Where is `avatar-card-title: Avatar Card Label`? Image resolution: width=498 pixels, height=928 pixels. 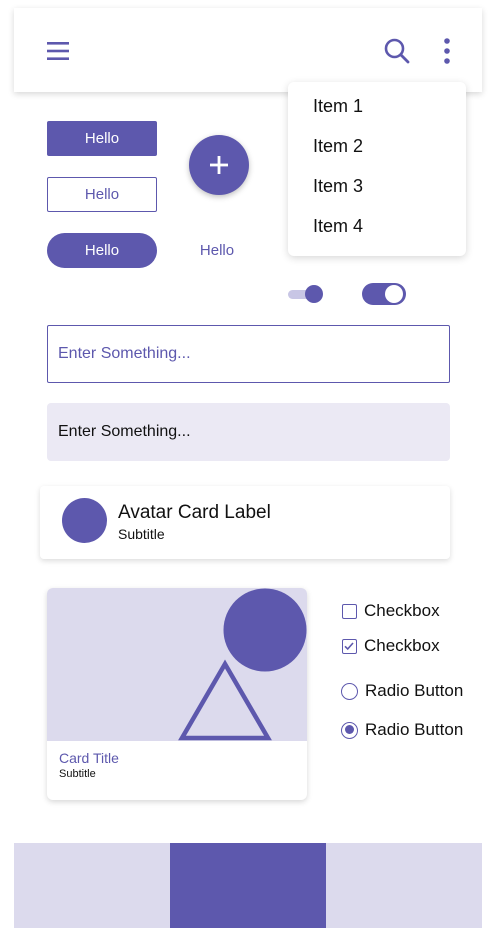 avatar-card-title: Avatar Card Label is located at coordinates (194, 512).